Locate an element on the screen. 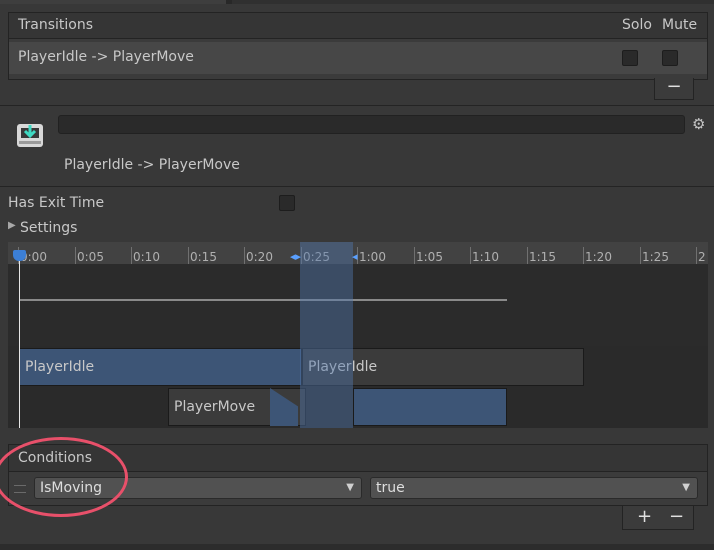 Image resolution: width=714 pixels, height=550 pixels. window-tab is located at coordinates (113, 2).